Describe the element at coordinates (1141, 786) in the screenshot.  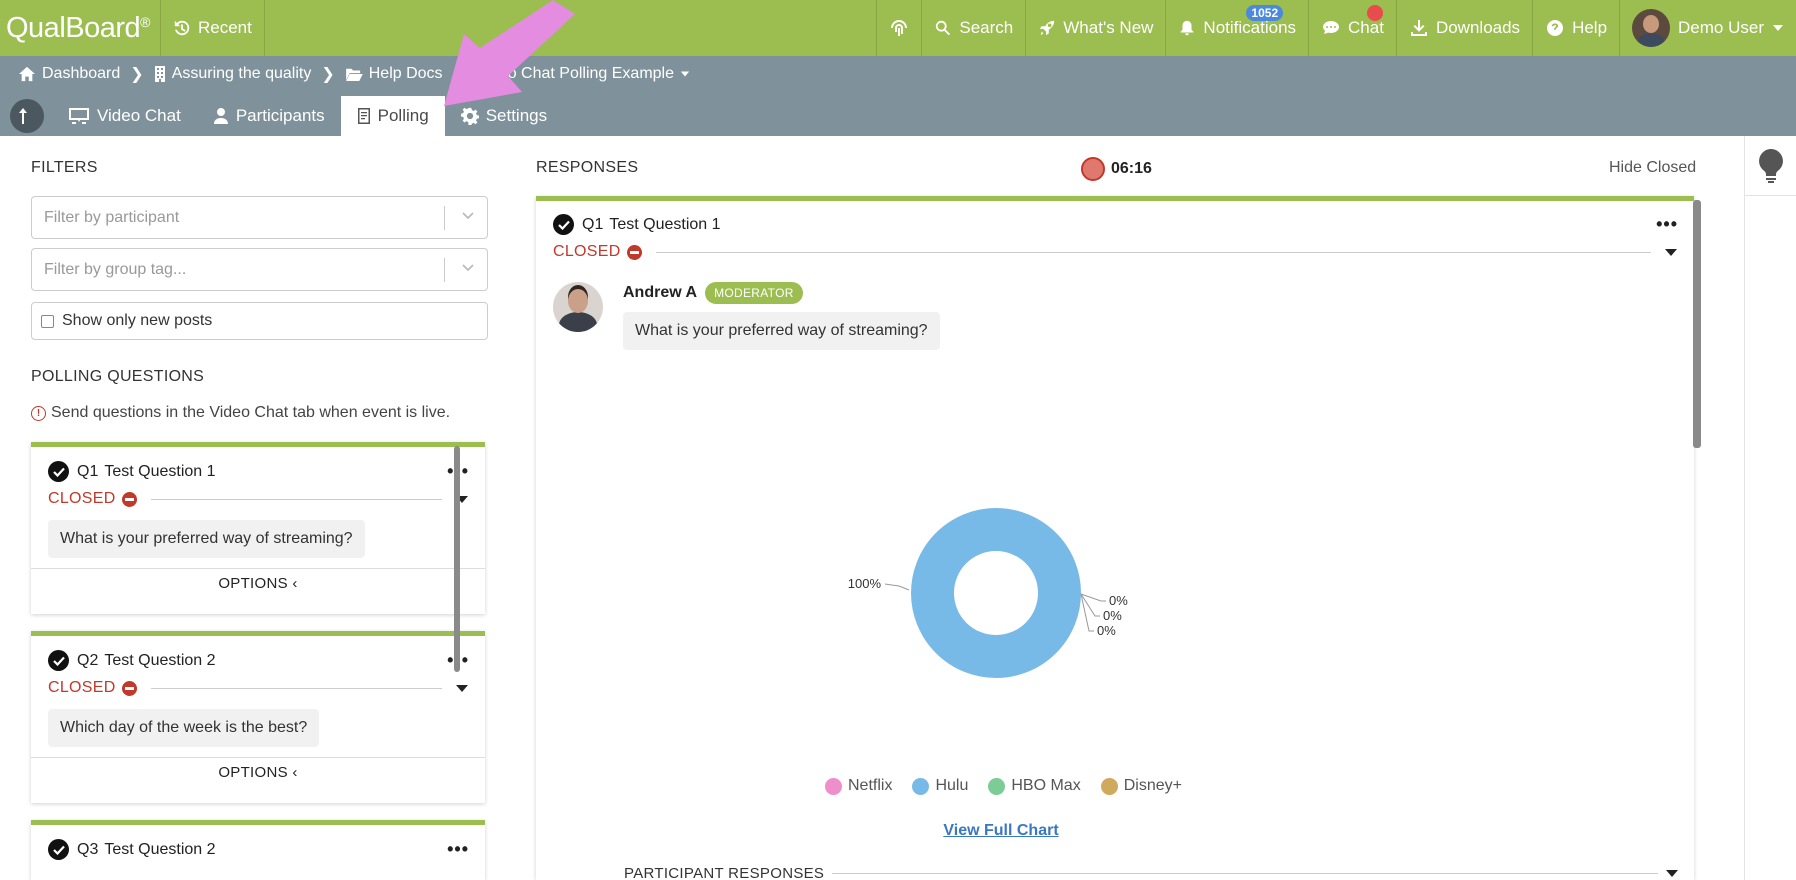
I see `legend-item-disney-: Disney+` at that location.